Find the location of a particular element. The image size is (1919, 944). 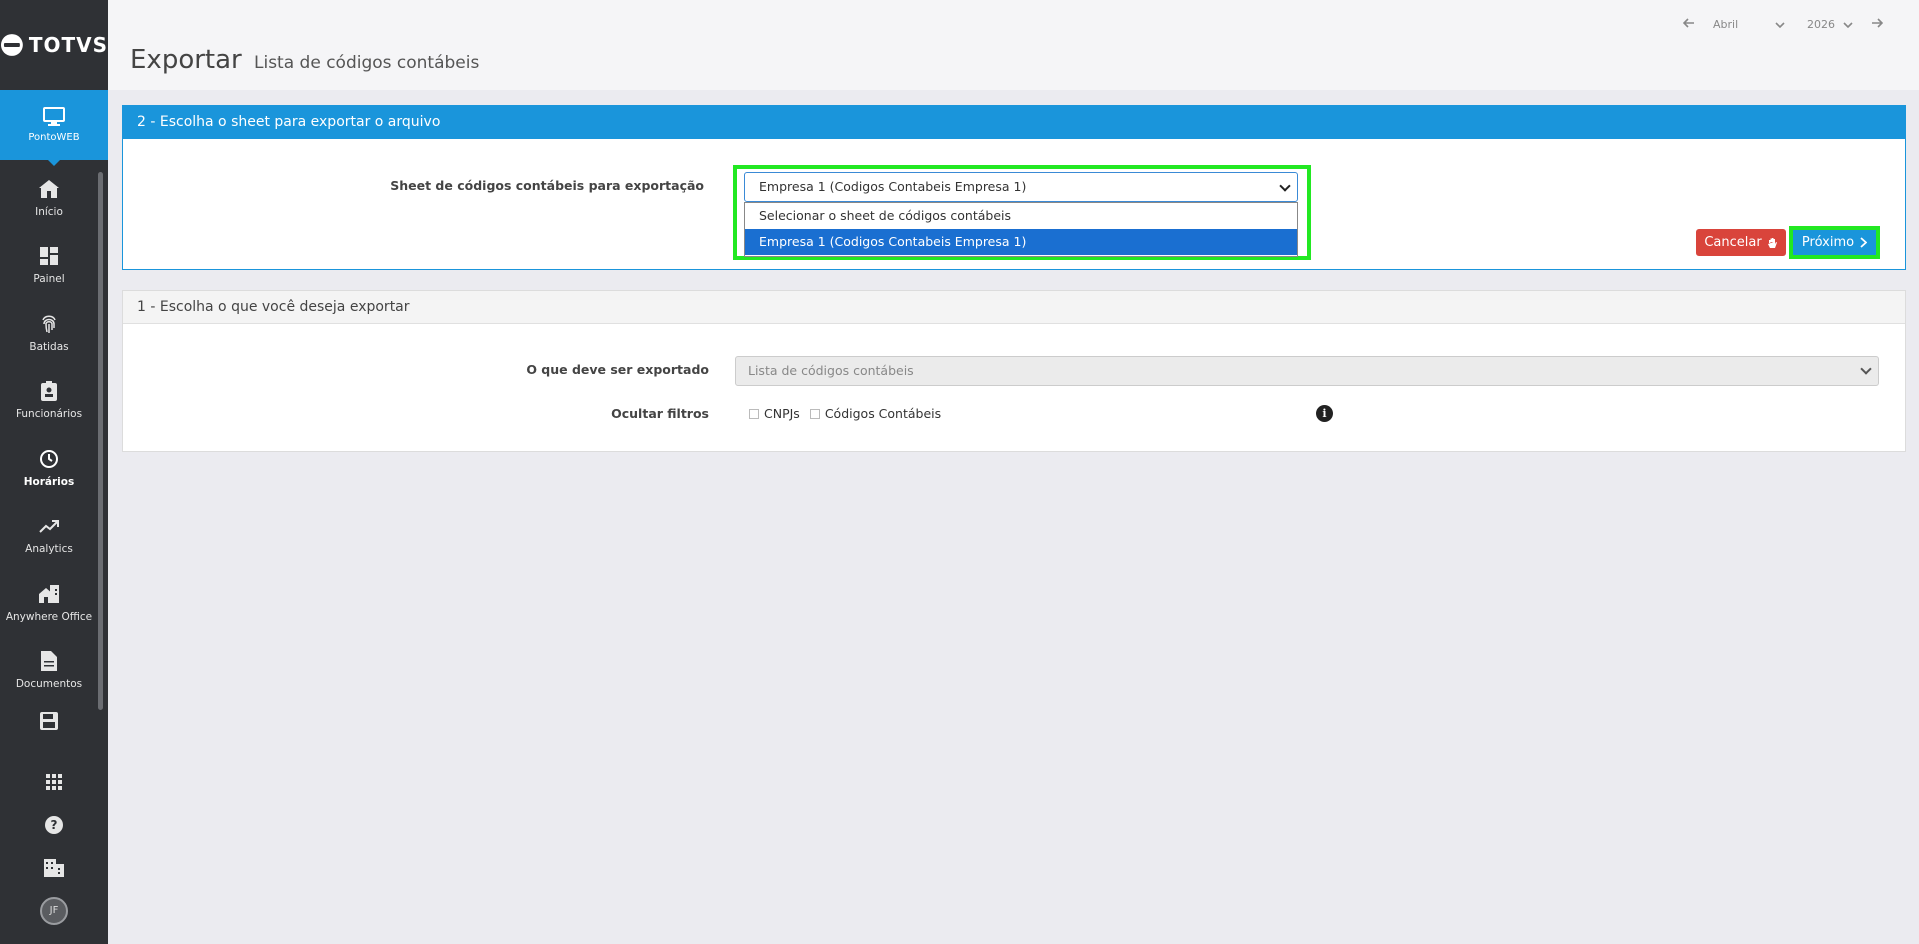

arrow-left-icon is located at coordinates (1688, 23).